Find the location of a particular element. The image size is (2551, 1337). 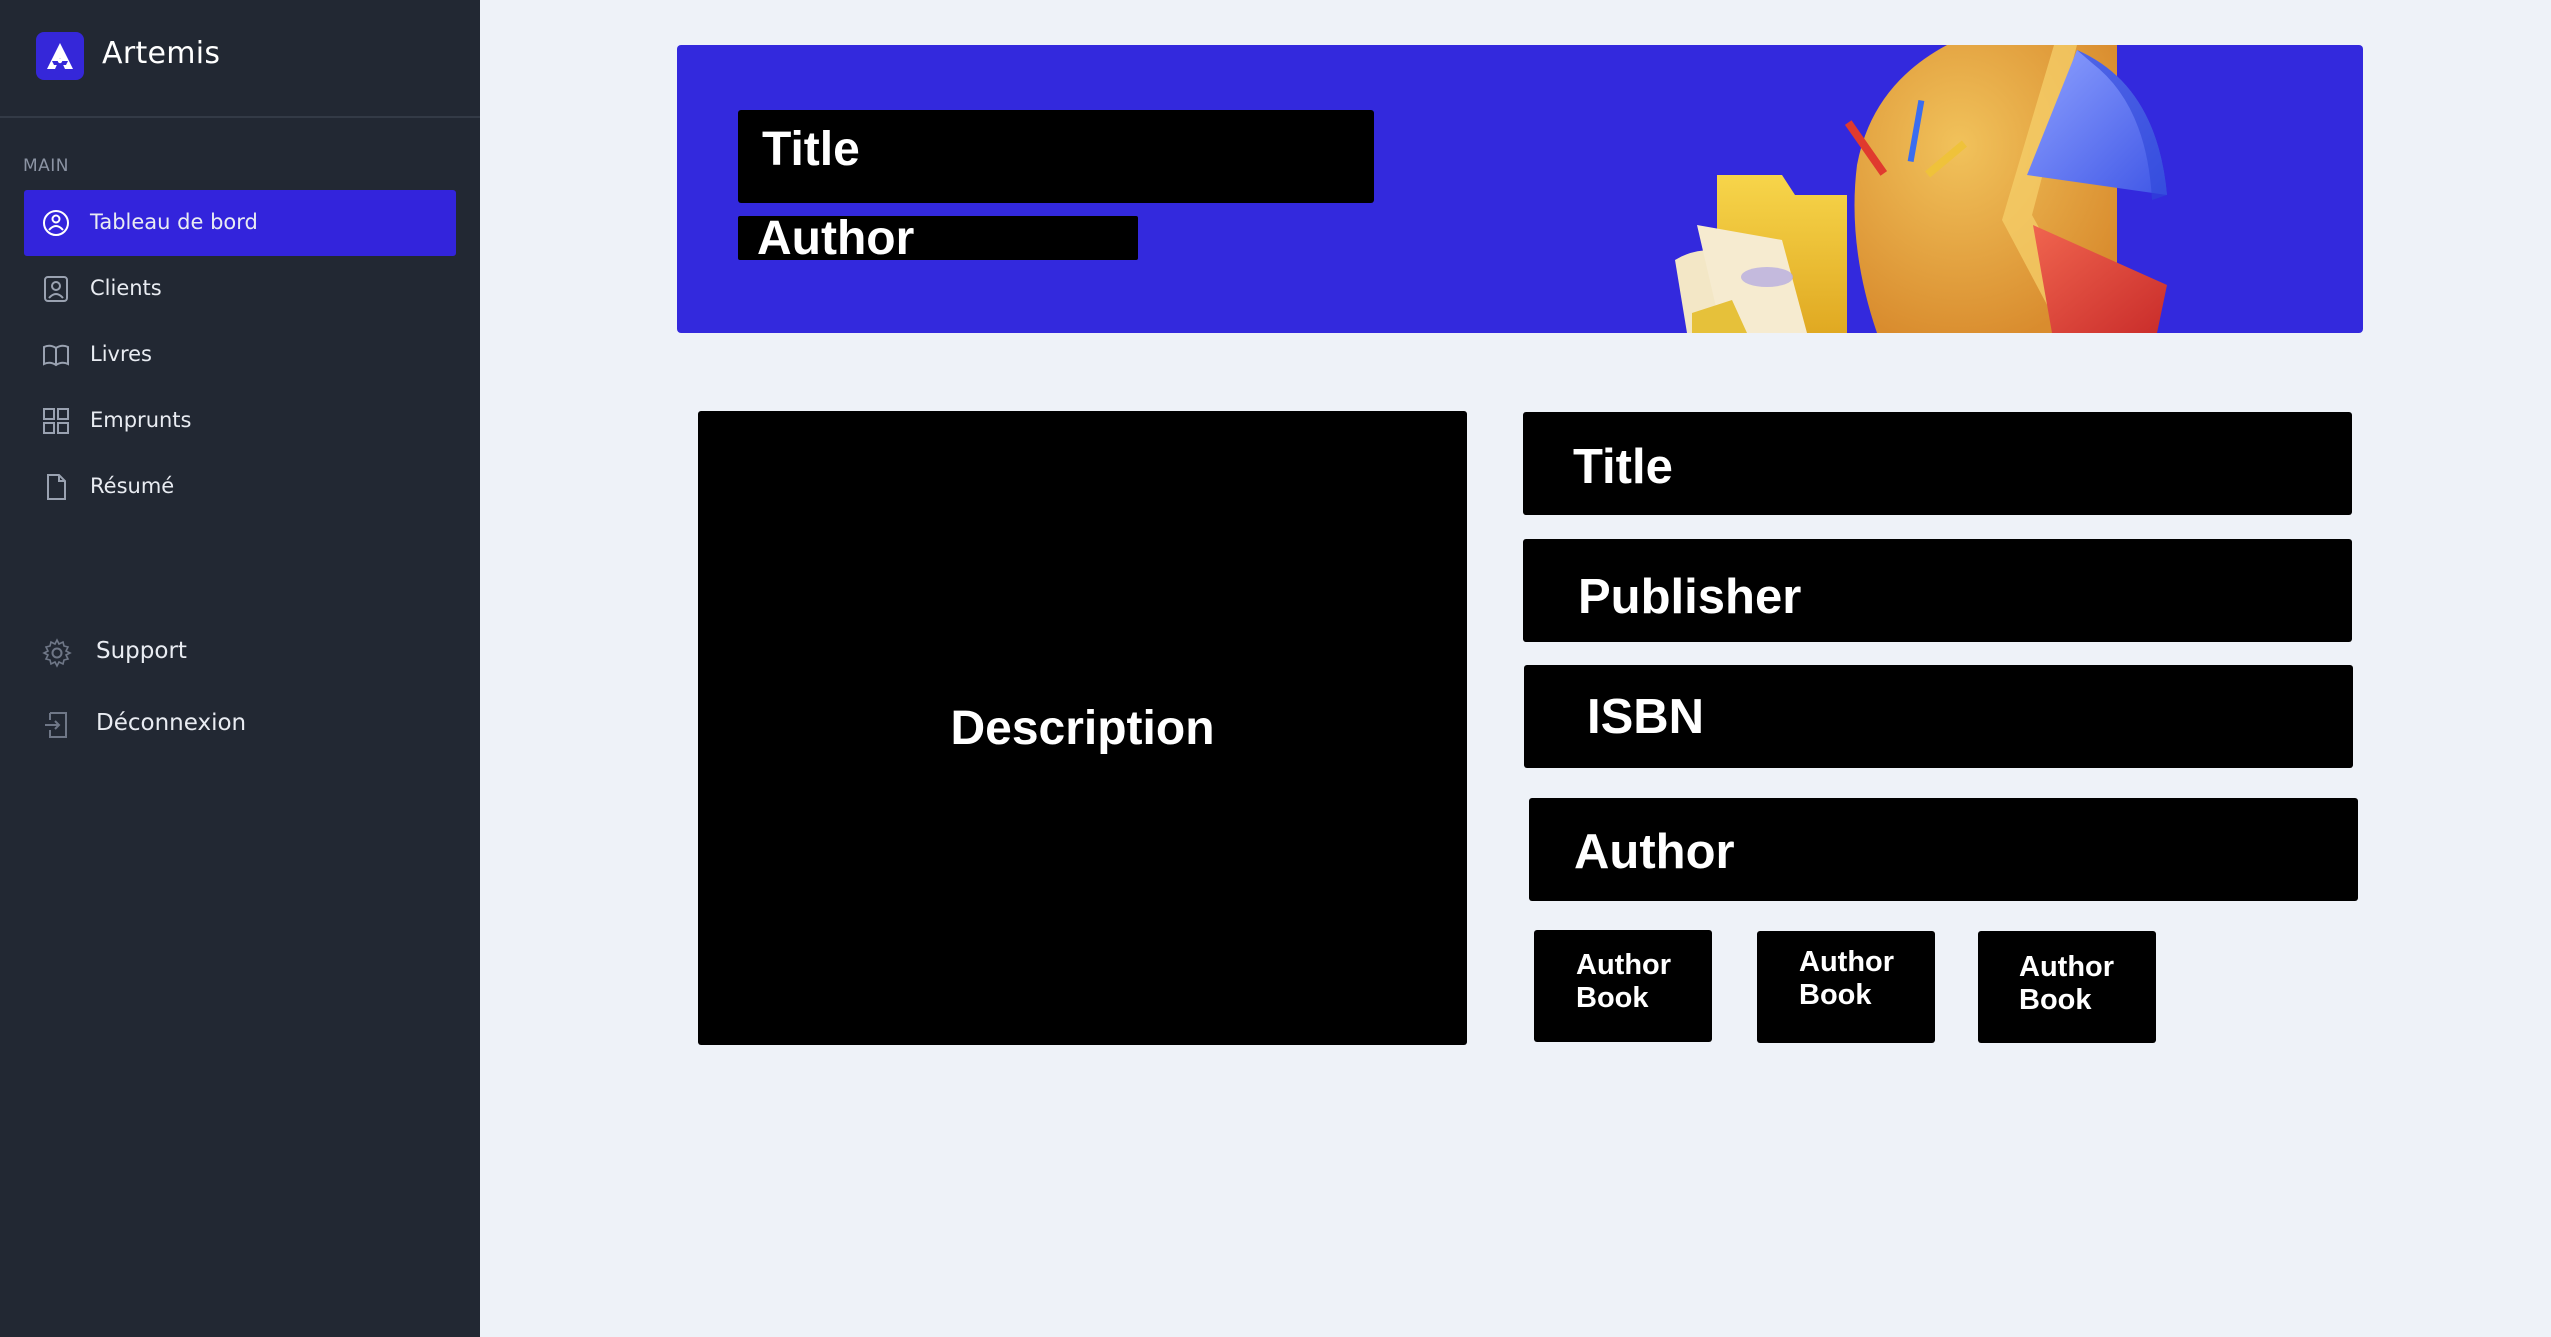

description-label: Description is located at coordinates (1082, 728).